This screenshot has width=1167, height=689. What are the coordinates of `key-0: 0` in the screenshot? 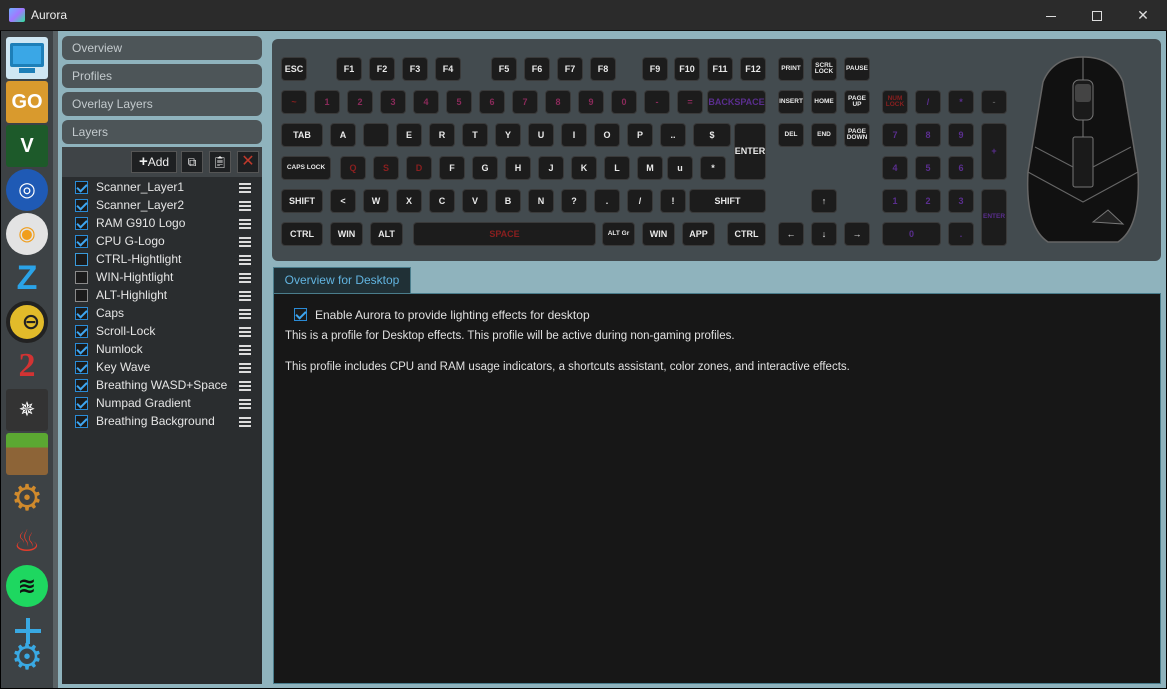 It's located at (624, 102).